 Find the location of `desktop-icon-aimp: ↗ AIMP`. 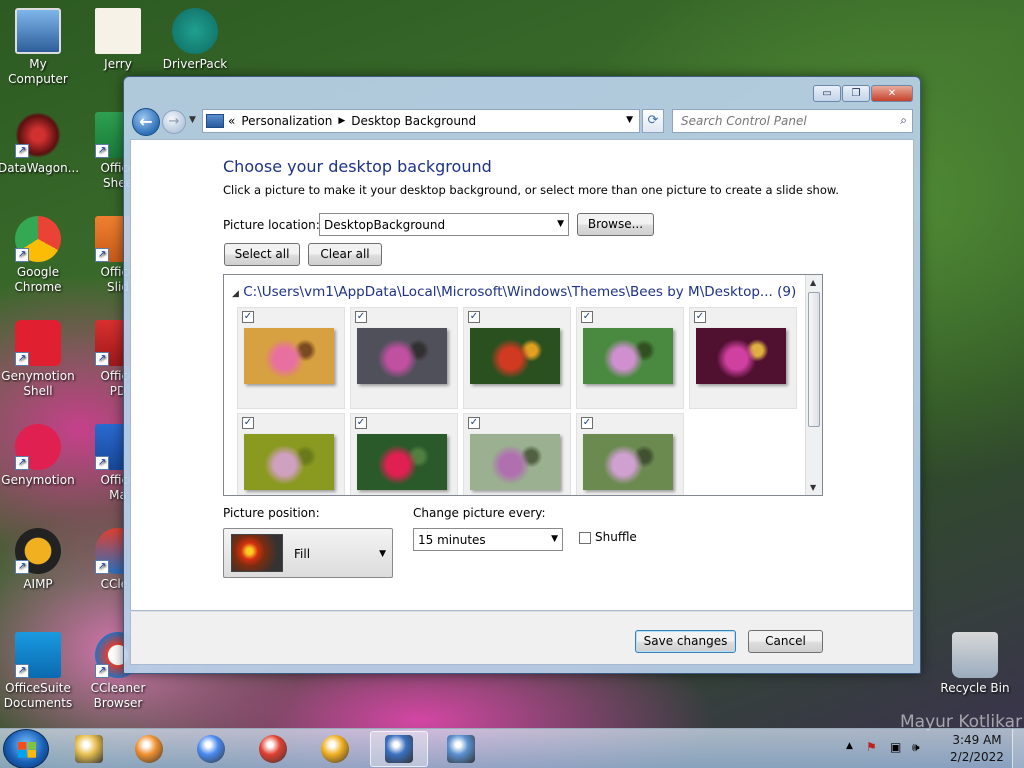

desktop-icon-aimp: ↗ AIMP is located at coordinates (39, 560).